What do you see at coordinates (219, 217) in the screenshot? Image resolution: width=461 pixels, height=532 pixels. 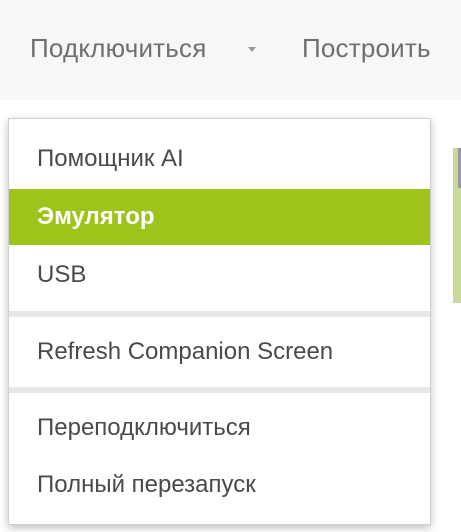 I see `menu-item-emulator: Эмулятор` at bounding box center [219, 217].